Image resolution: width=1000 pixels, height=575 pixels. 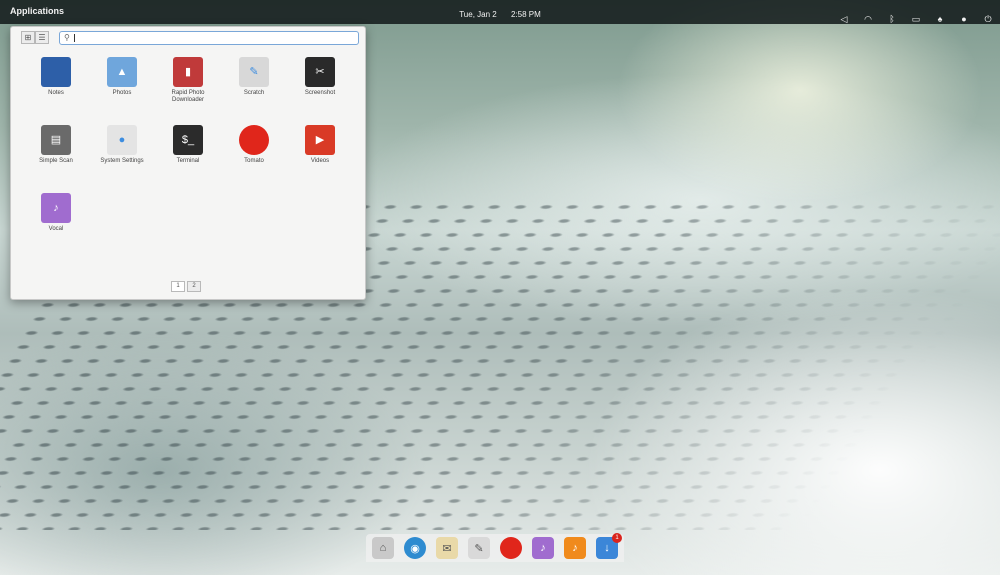 I want to click on page-switcher: 1 2, so click(x=186, y=286).